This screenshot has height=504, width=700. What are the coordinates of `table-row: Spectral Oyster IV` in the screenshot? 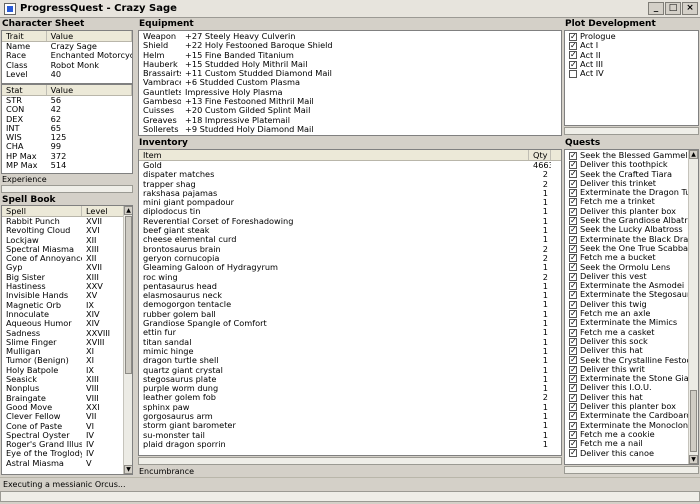 It's located at (67, 435).